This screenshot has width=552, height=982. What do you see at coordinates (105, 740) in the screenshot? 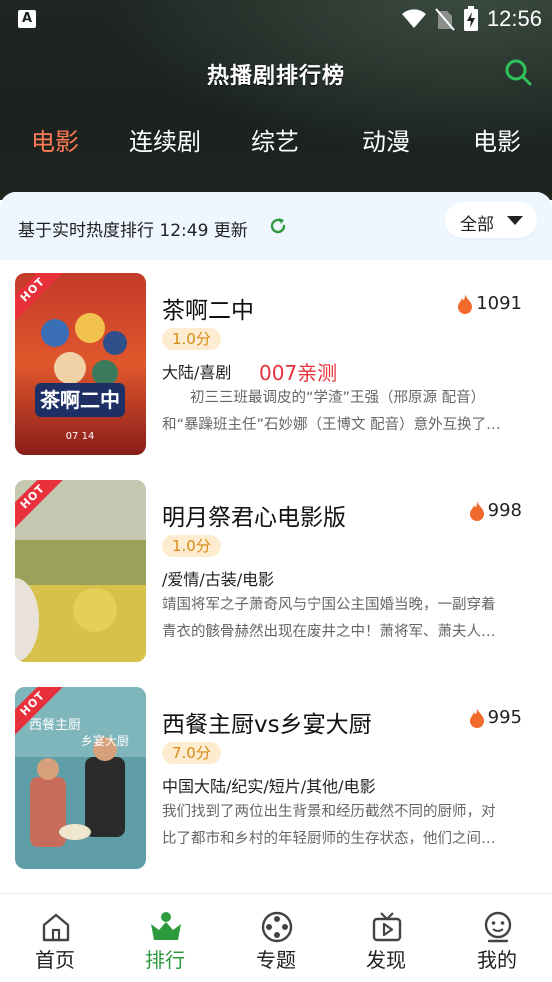
I see `svg-text: 乡宴大厨` at bounding box center [105, 740].